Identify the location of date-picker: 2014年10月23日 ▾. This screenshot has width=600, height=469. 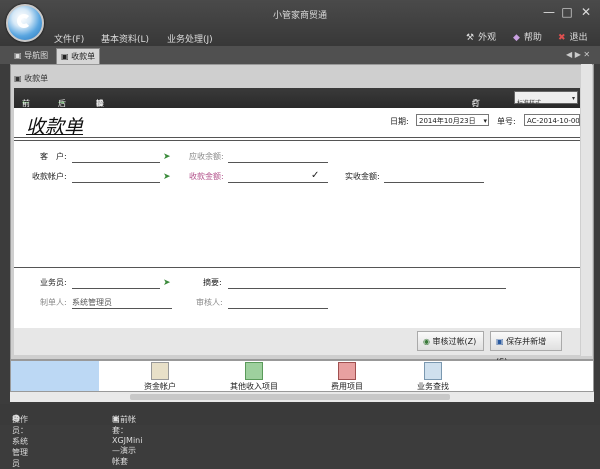
(452, 120).